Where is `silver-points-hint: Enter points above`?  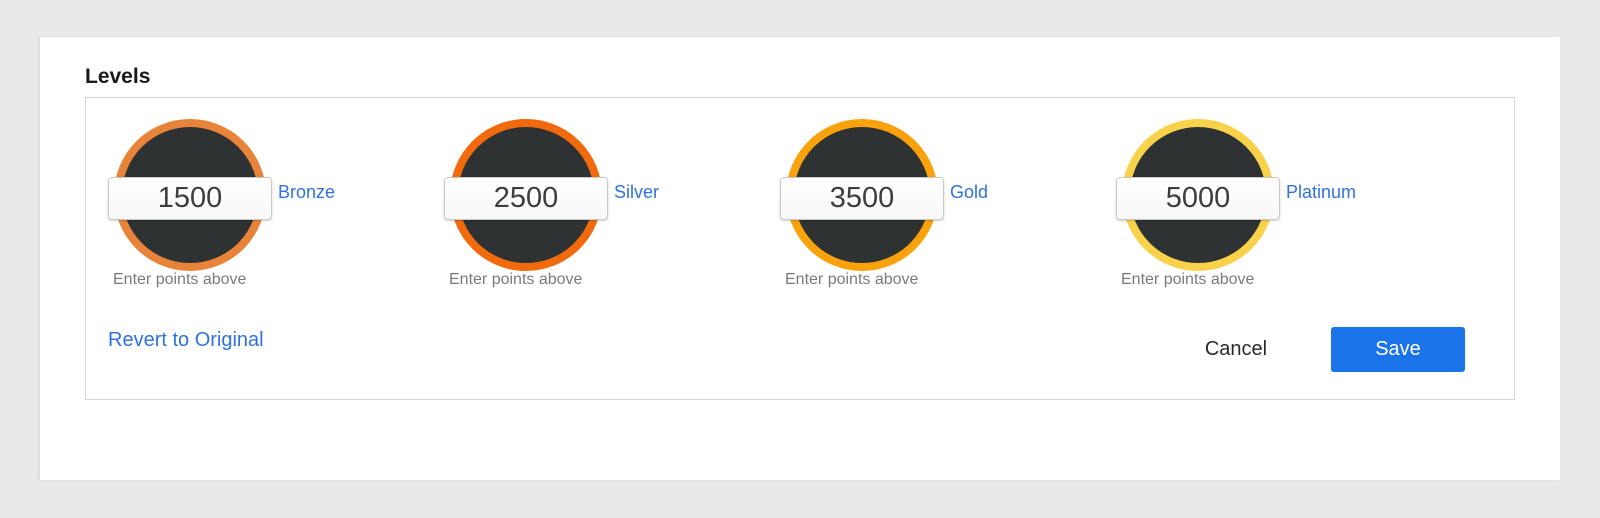 silver-points-hint: Enter points above is located at coordinates (516, 279).